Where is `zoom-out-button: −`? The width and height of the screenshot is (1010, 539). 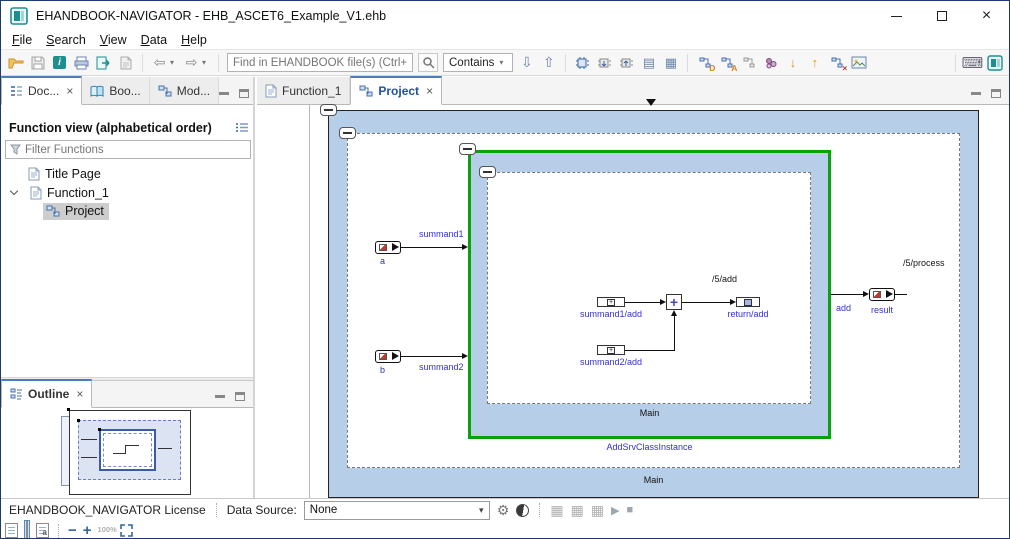
zoom-out-button: − is located at coordinates (72, 530).